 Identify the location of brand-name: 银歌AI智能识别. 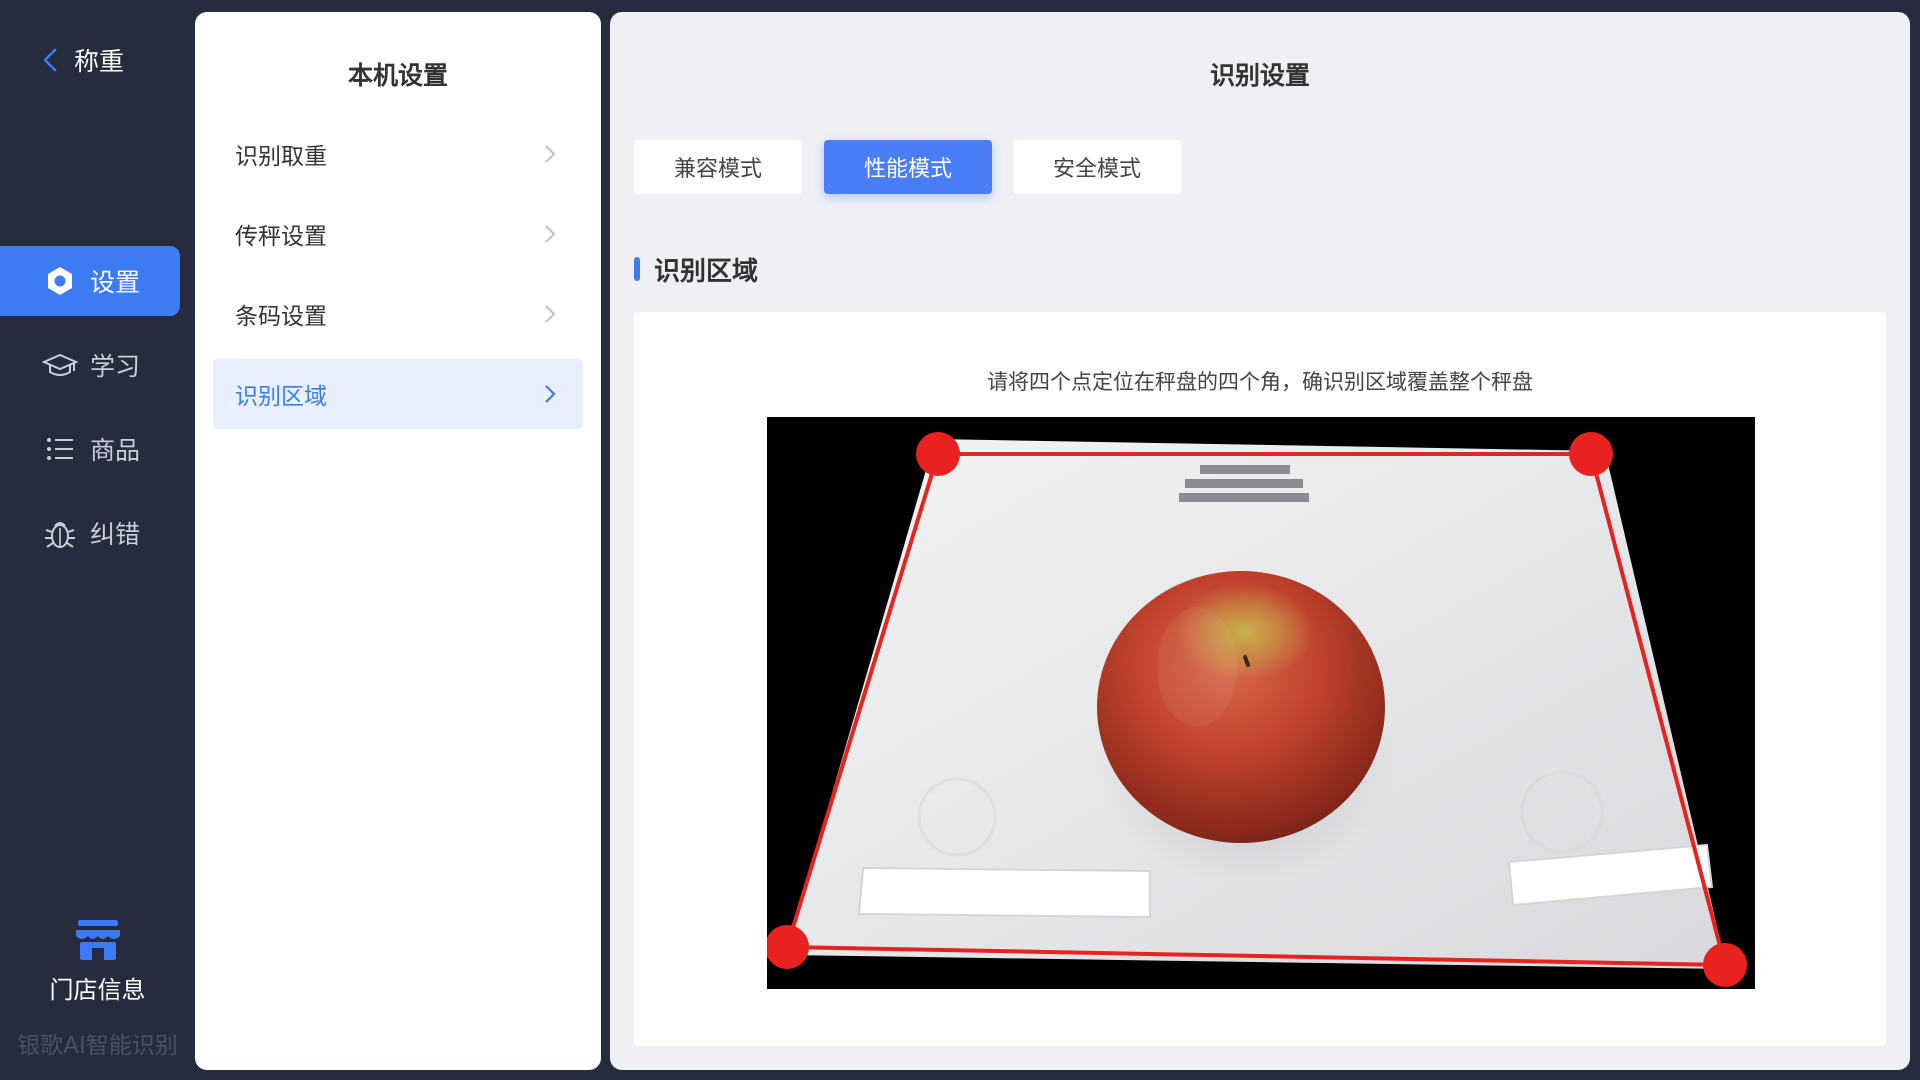
(97, 1046).